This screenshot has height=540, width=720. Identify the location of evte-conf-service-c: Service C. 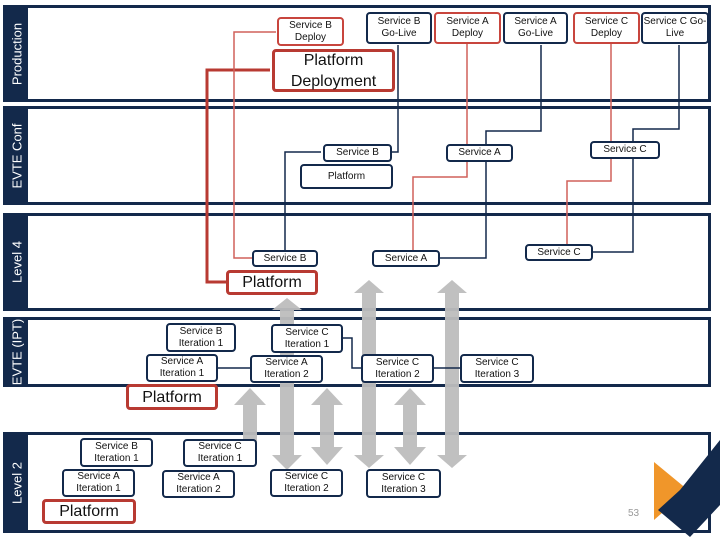
(625, 150).